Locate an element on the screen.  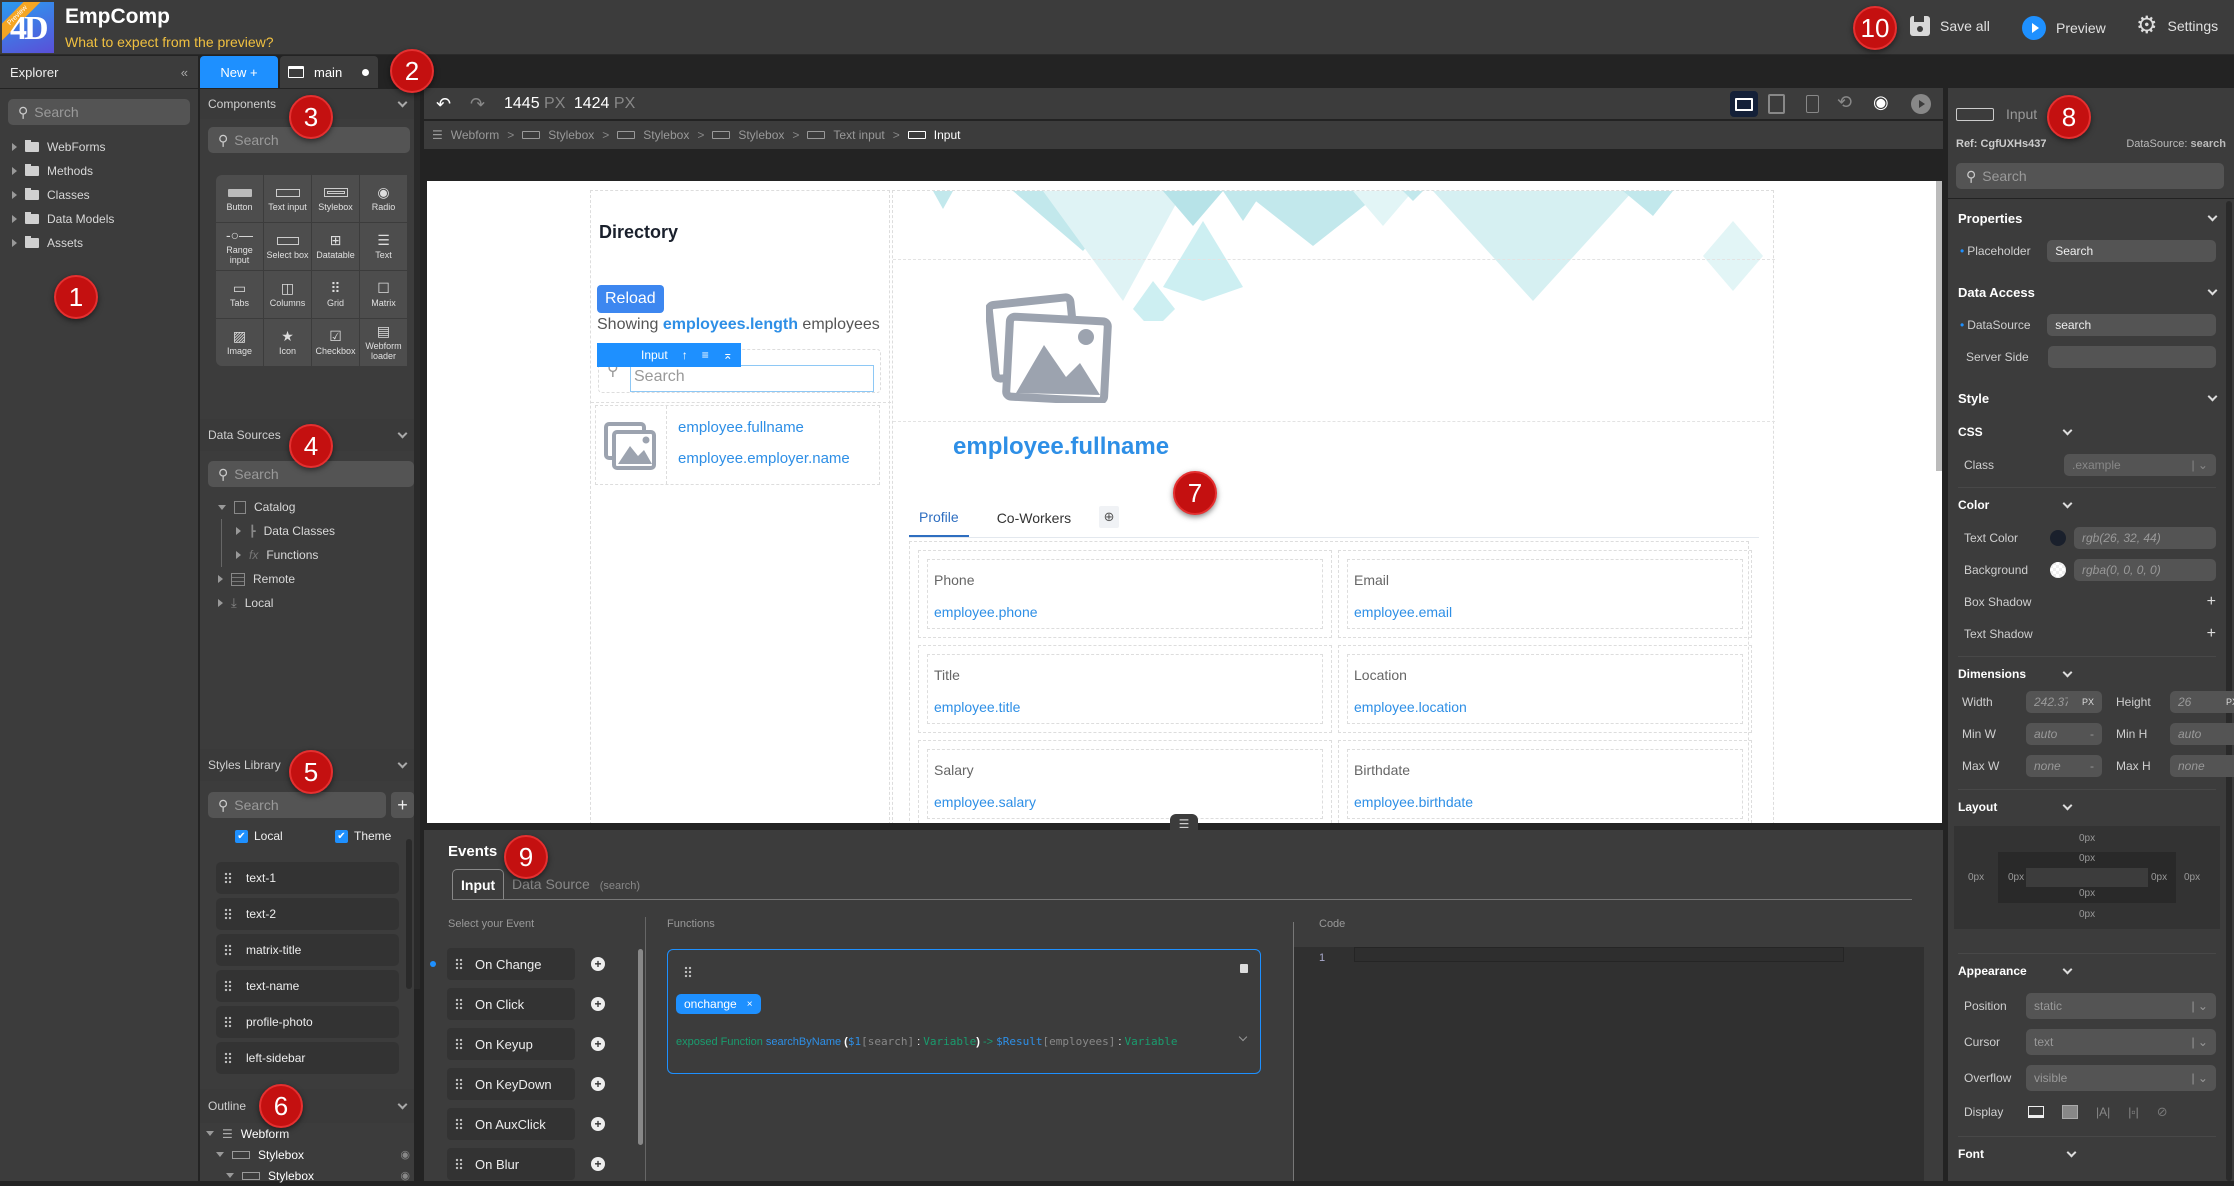
placeholder-field: Search is located at coordinates (2131, 251).